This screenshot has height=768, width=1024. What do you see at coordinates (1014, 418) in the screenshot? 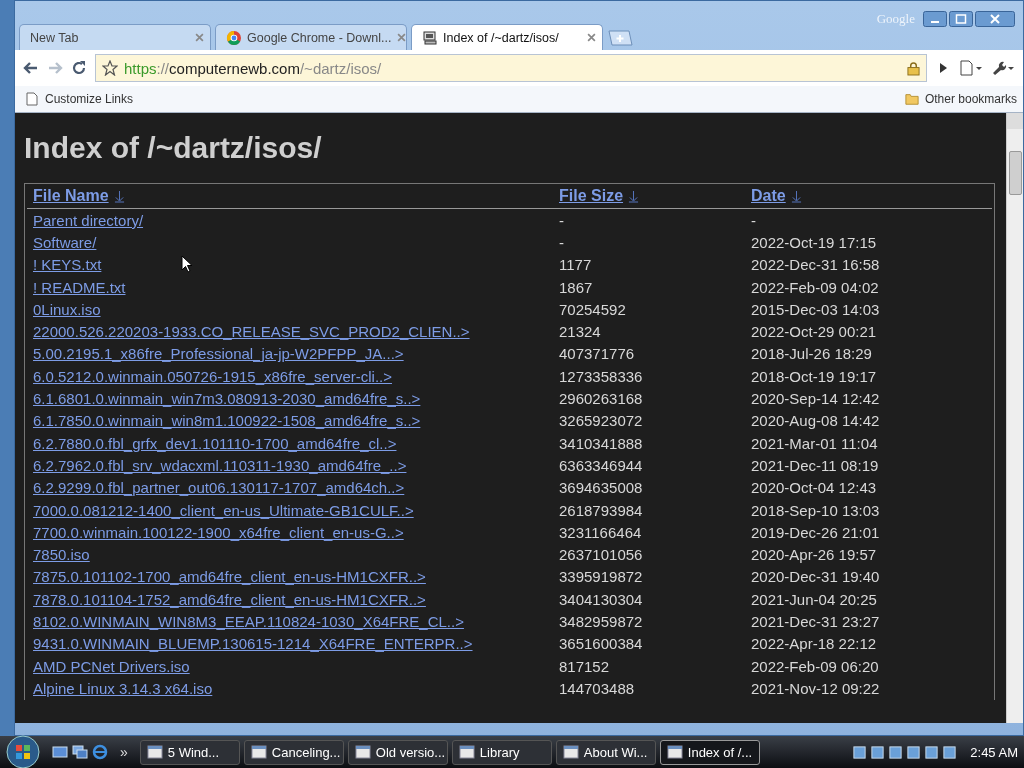
I see `scrollbar` at bounding box center [1014, 418].